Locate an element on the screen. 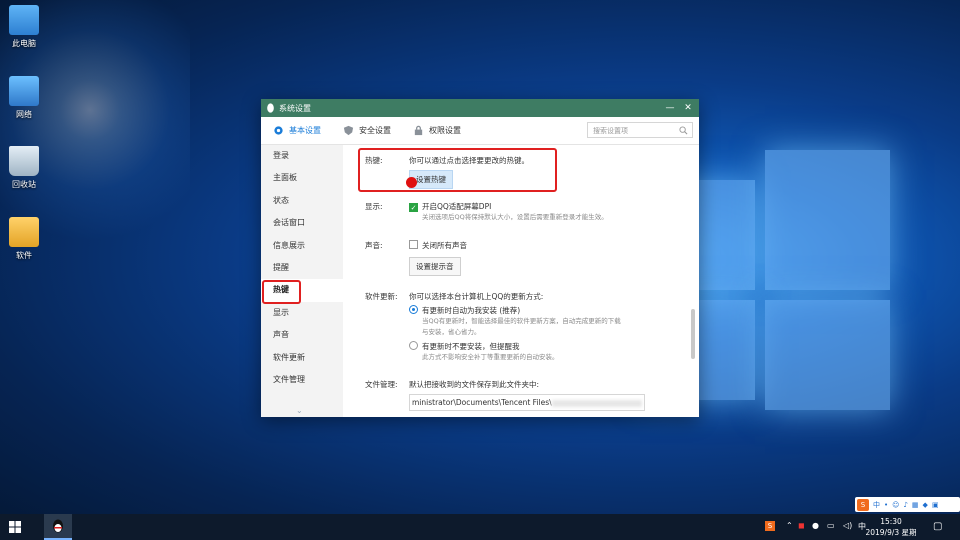 The width and height of the screenshot is (960, 540). network-tray-icon: ▭ is located at coordinates (831, 525).